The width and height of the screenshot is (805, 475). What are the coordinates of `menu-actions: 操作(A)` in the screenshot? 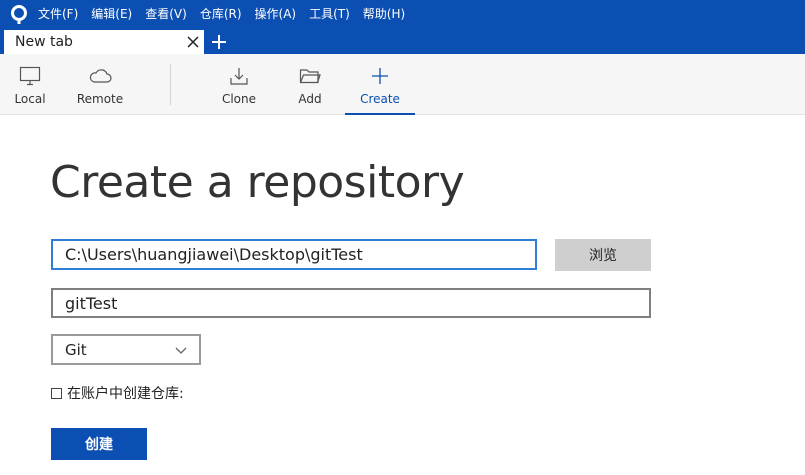 It's located at (276, 14).